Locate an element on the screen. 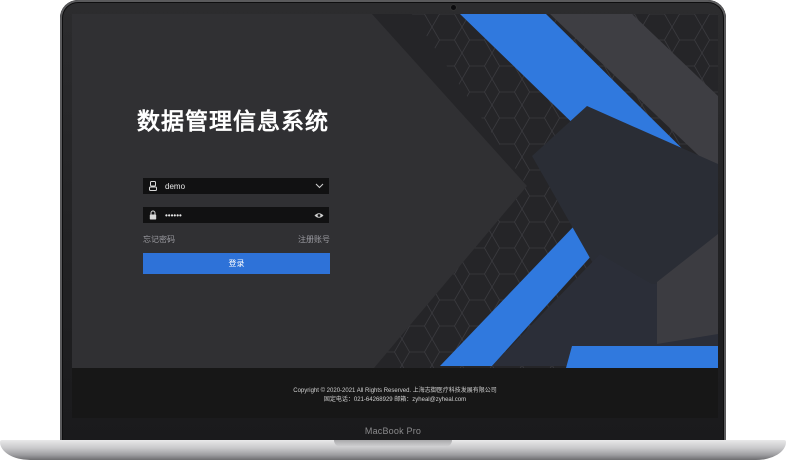  username-field: demo is located at coordinates (236, 186).